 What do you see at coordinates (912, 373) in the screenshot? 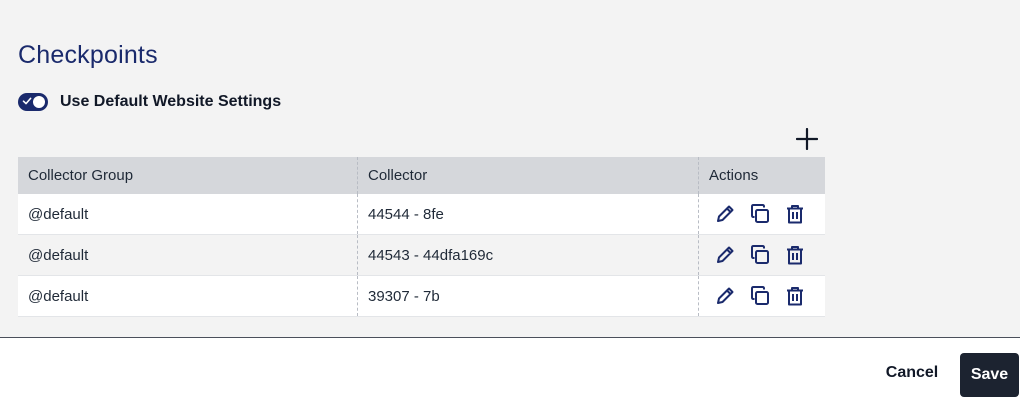
I see `cancel-button: Cancel` at bounding box center [912, 373].